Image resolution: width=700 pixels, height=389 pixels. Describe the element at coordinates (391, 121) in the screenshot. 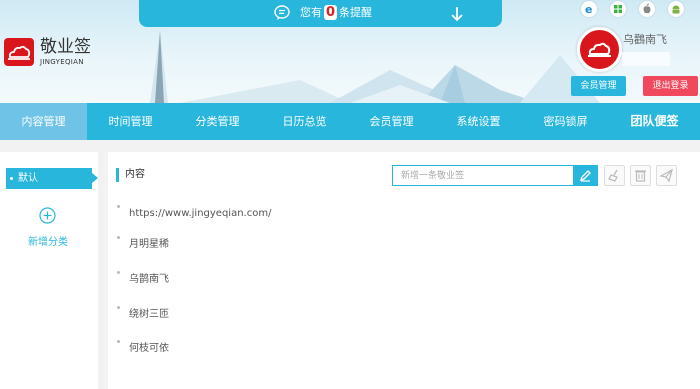

I see `nav-member-manage: 会员管理` at that location.